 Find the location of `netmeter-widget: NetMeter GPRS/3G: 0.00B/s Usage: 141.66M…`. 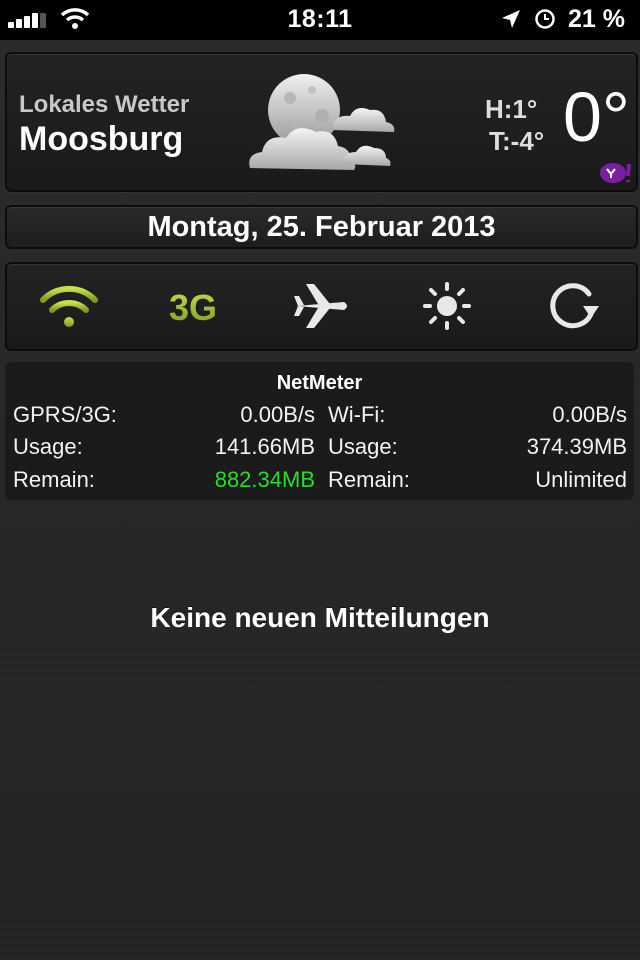

netmeter-widget: NetMeter GPRS/3G: 0.00B/s Usage: 141.66M… is located at coordinates (319, 431).